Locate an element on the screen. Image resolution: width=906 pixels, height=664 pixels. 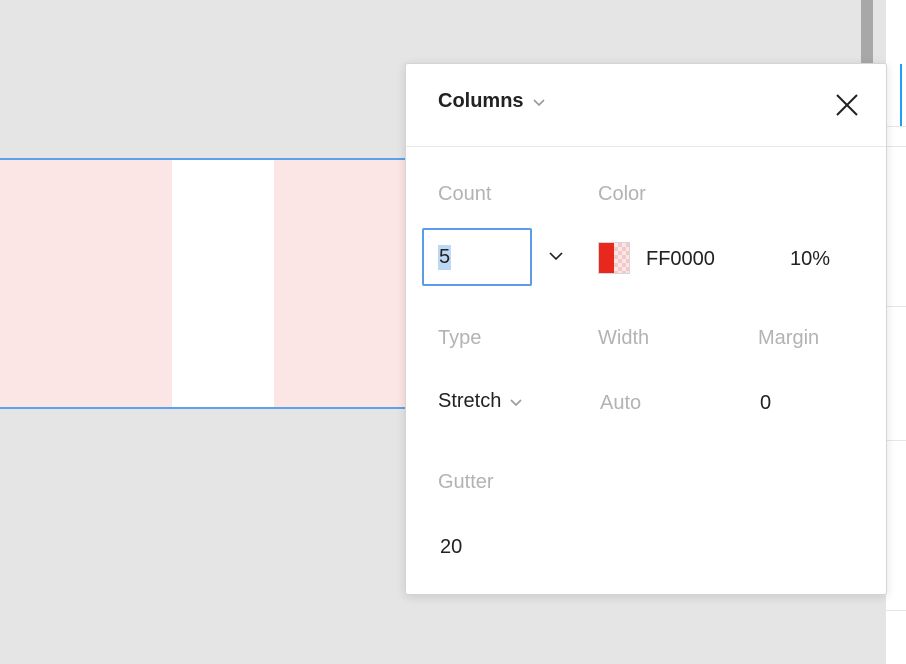
margin-input: 0 is located at coordinates (765, 403).